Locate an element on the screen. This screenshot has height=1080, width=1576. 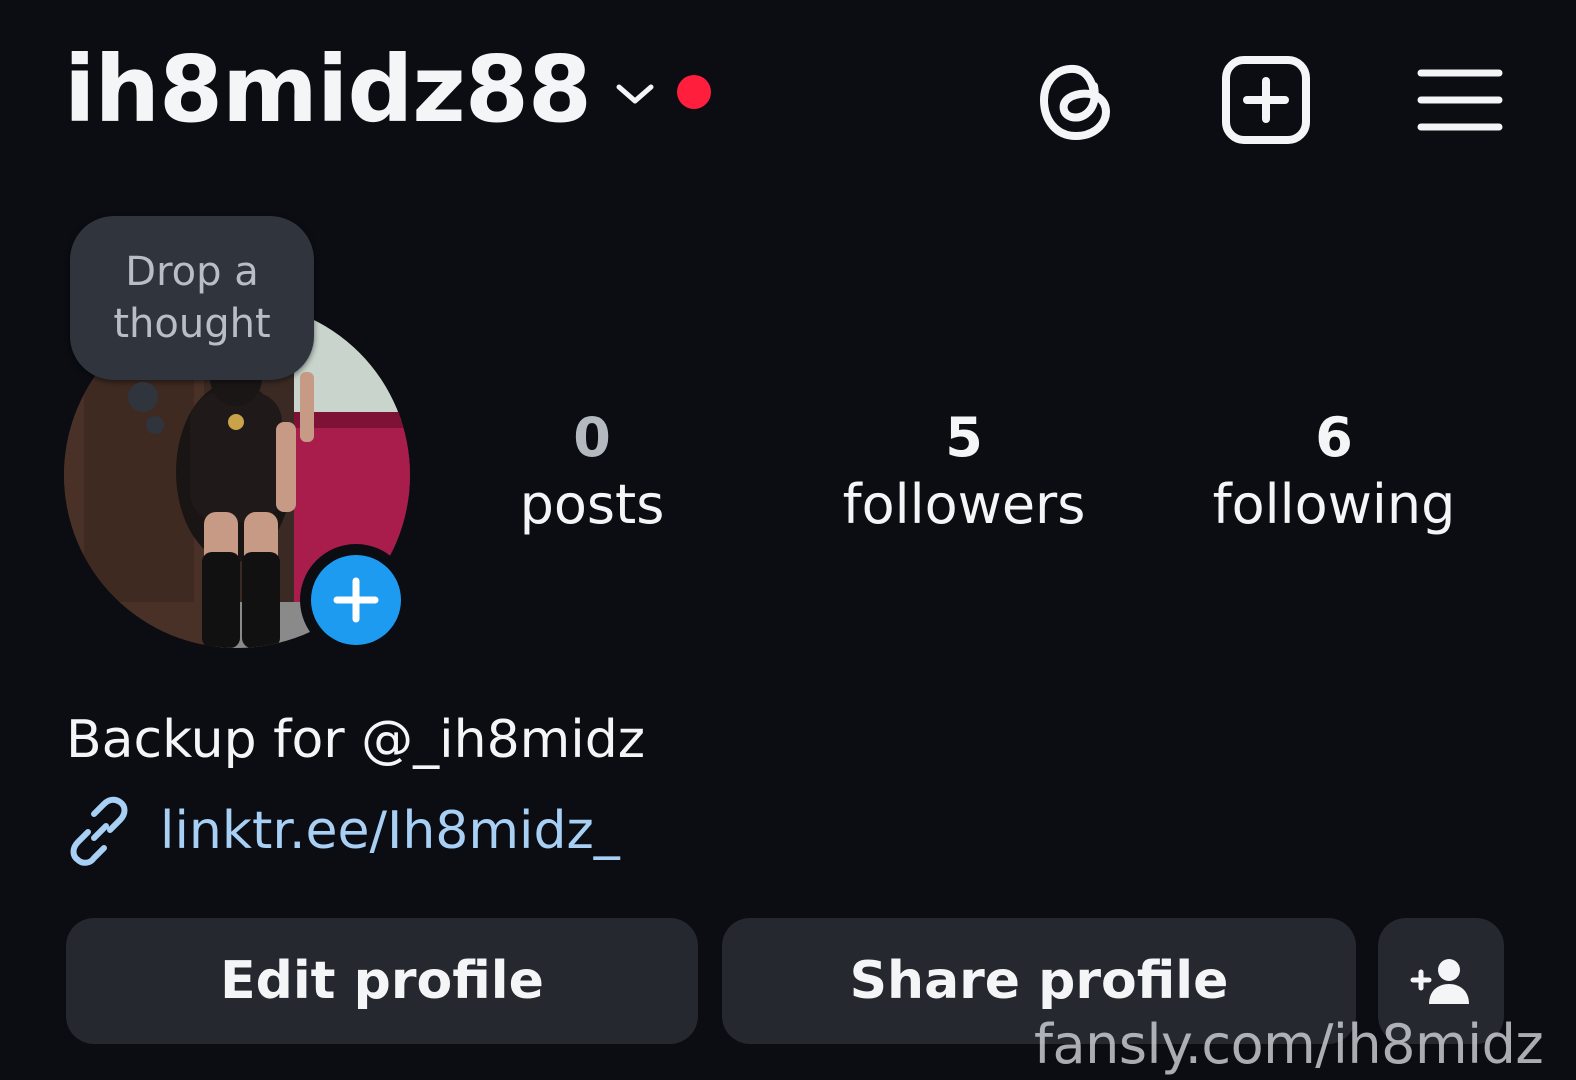
profile-header: ih8midz88 is located at coordinates (387, 90).